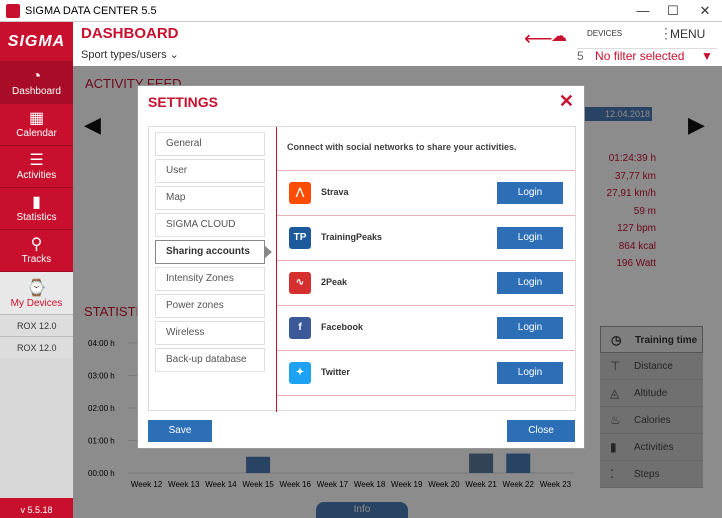 Image resolution: width=722 pixels, height=518 pixels. I want to click on twitter-icon: ✦, so click(300, 373).